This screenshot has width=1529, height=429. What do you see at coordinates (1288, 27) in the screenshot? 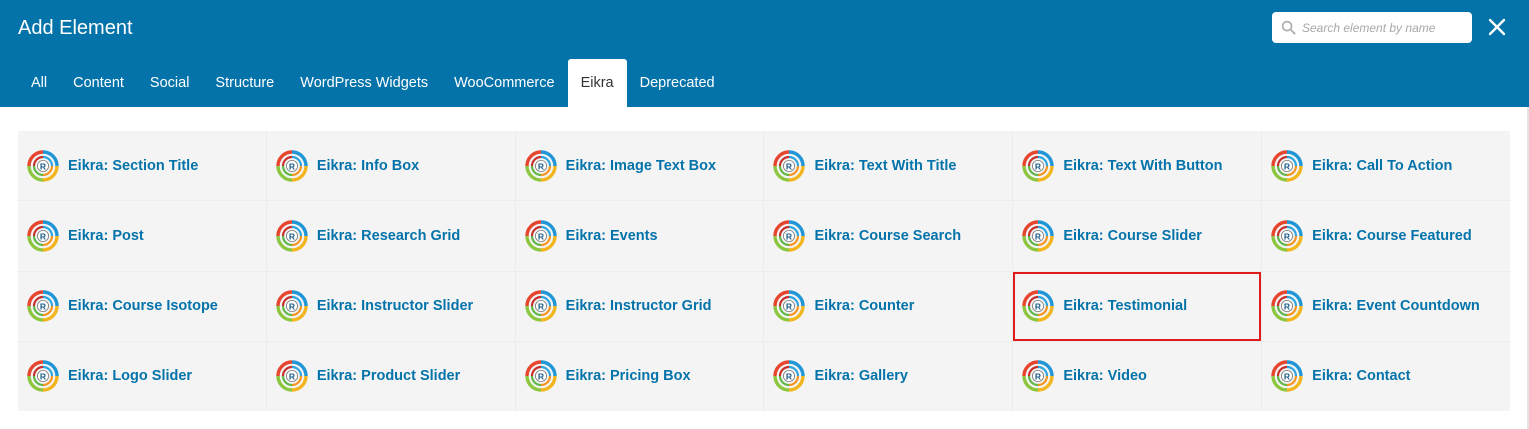
I see `search-icon` at bounding box center [1288, 27].